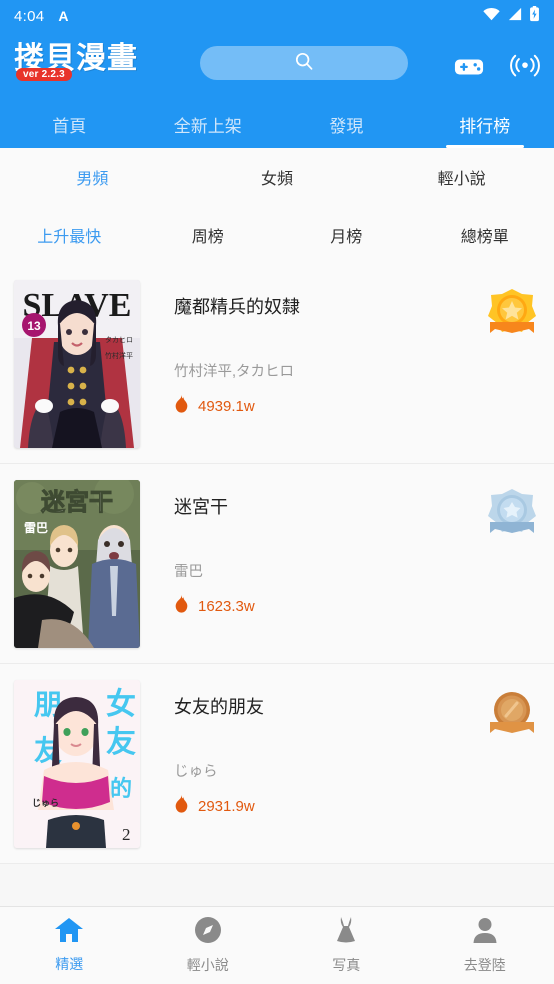  I want to click on bottom-nav-photos: 写真, so click(346, 945).